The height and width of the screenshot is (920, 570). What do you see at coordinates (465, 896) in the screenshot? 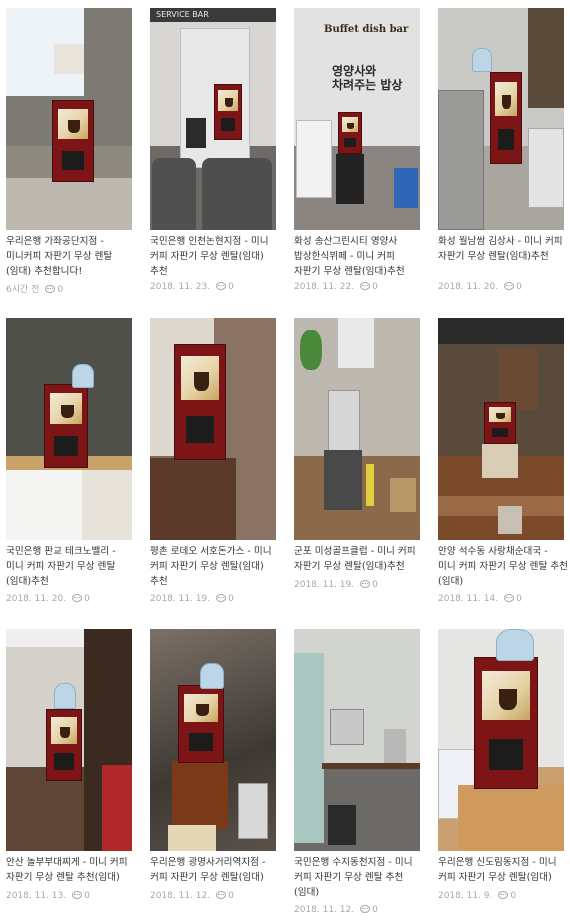
I see `post-date: 2018. 11. 9.` at bounding box center [465, 896].